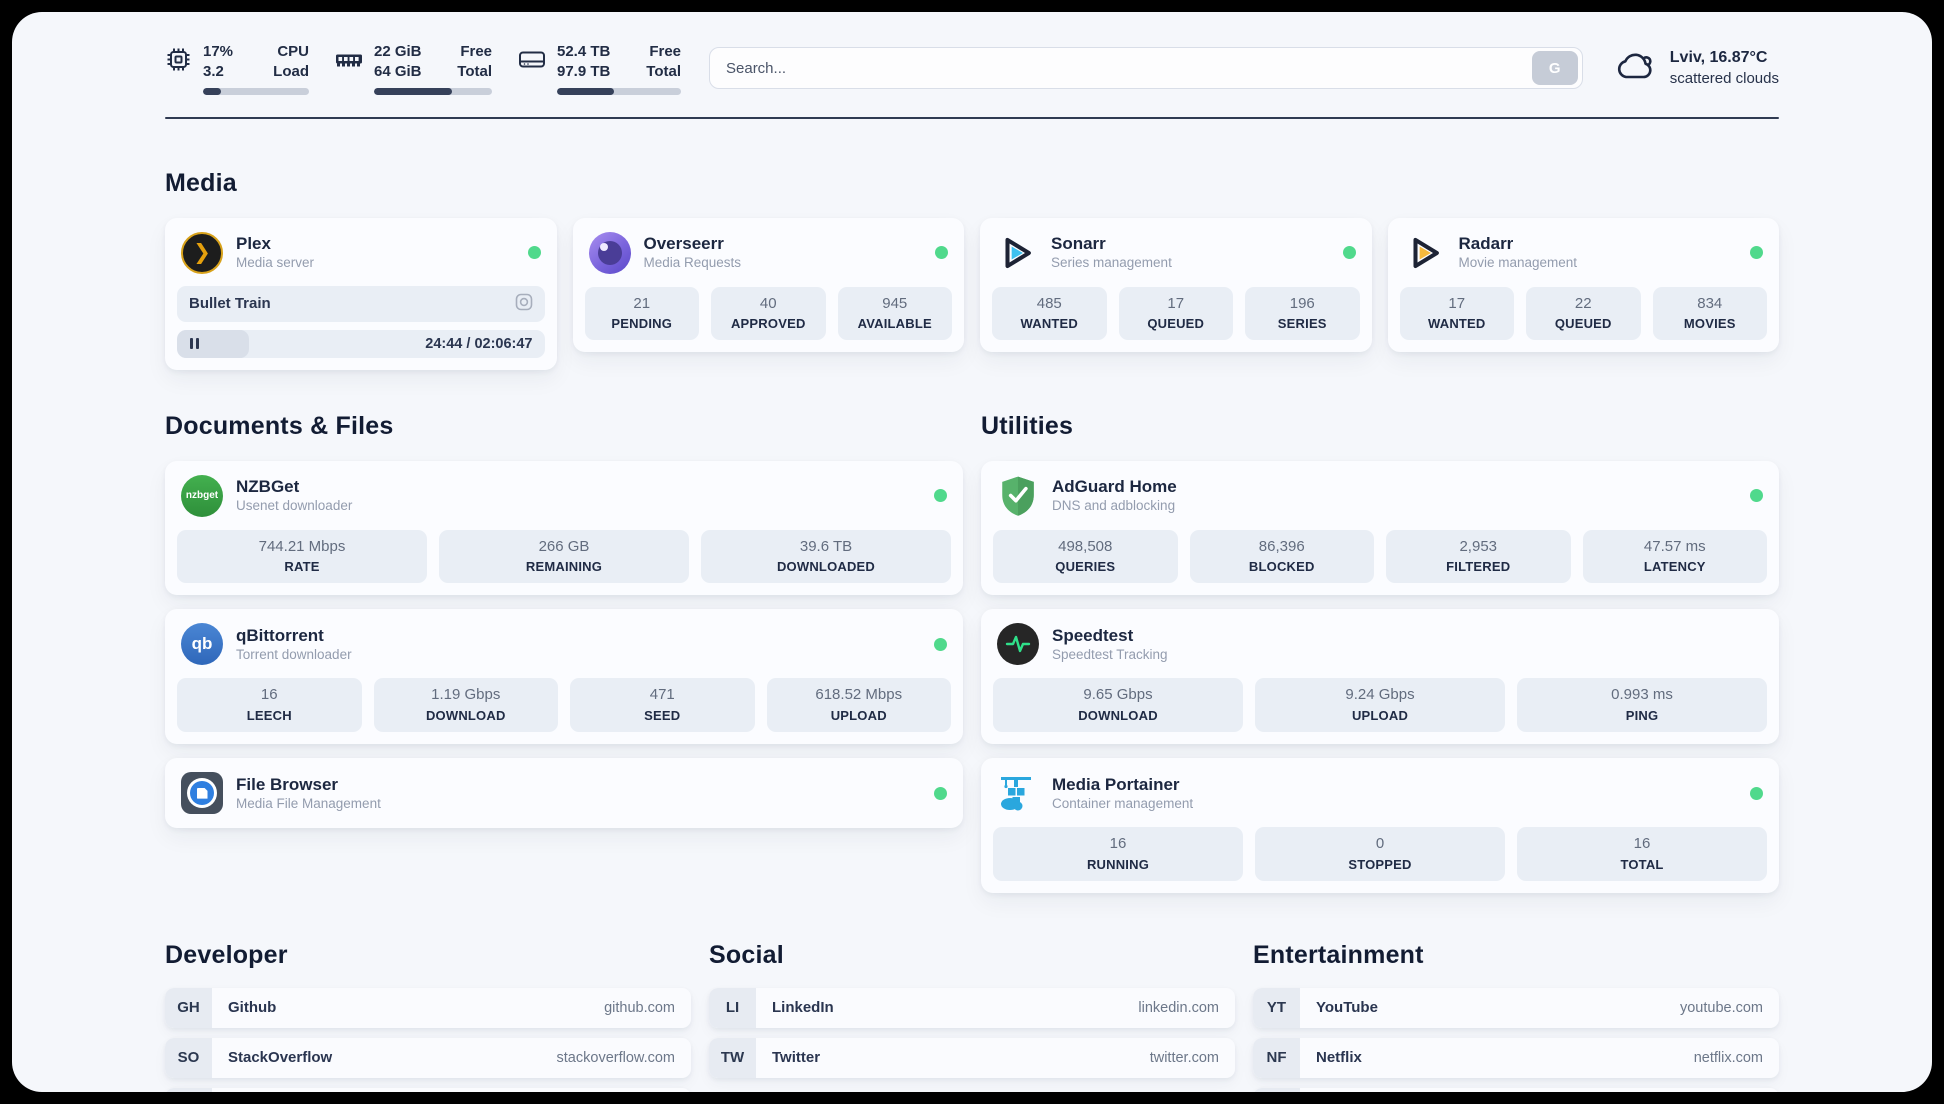  I want to click on stat-label: TOTAL, so click(1642, 864).